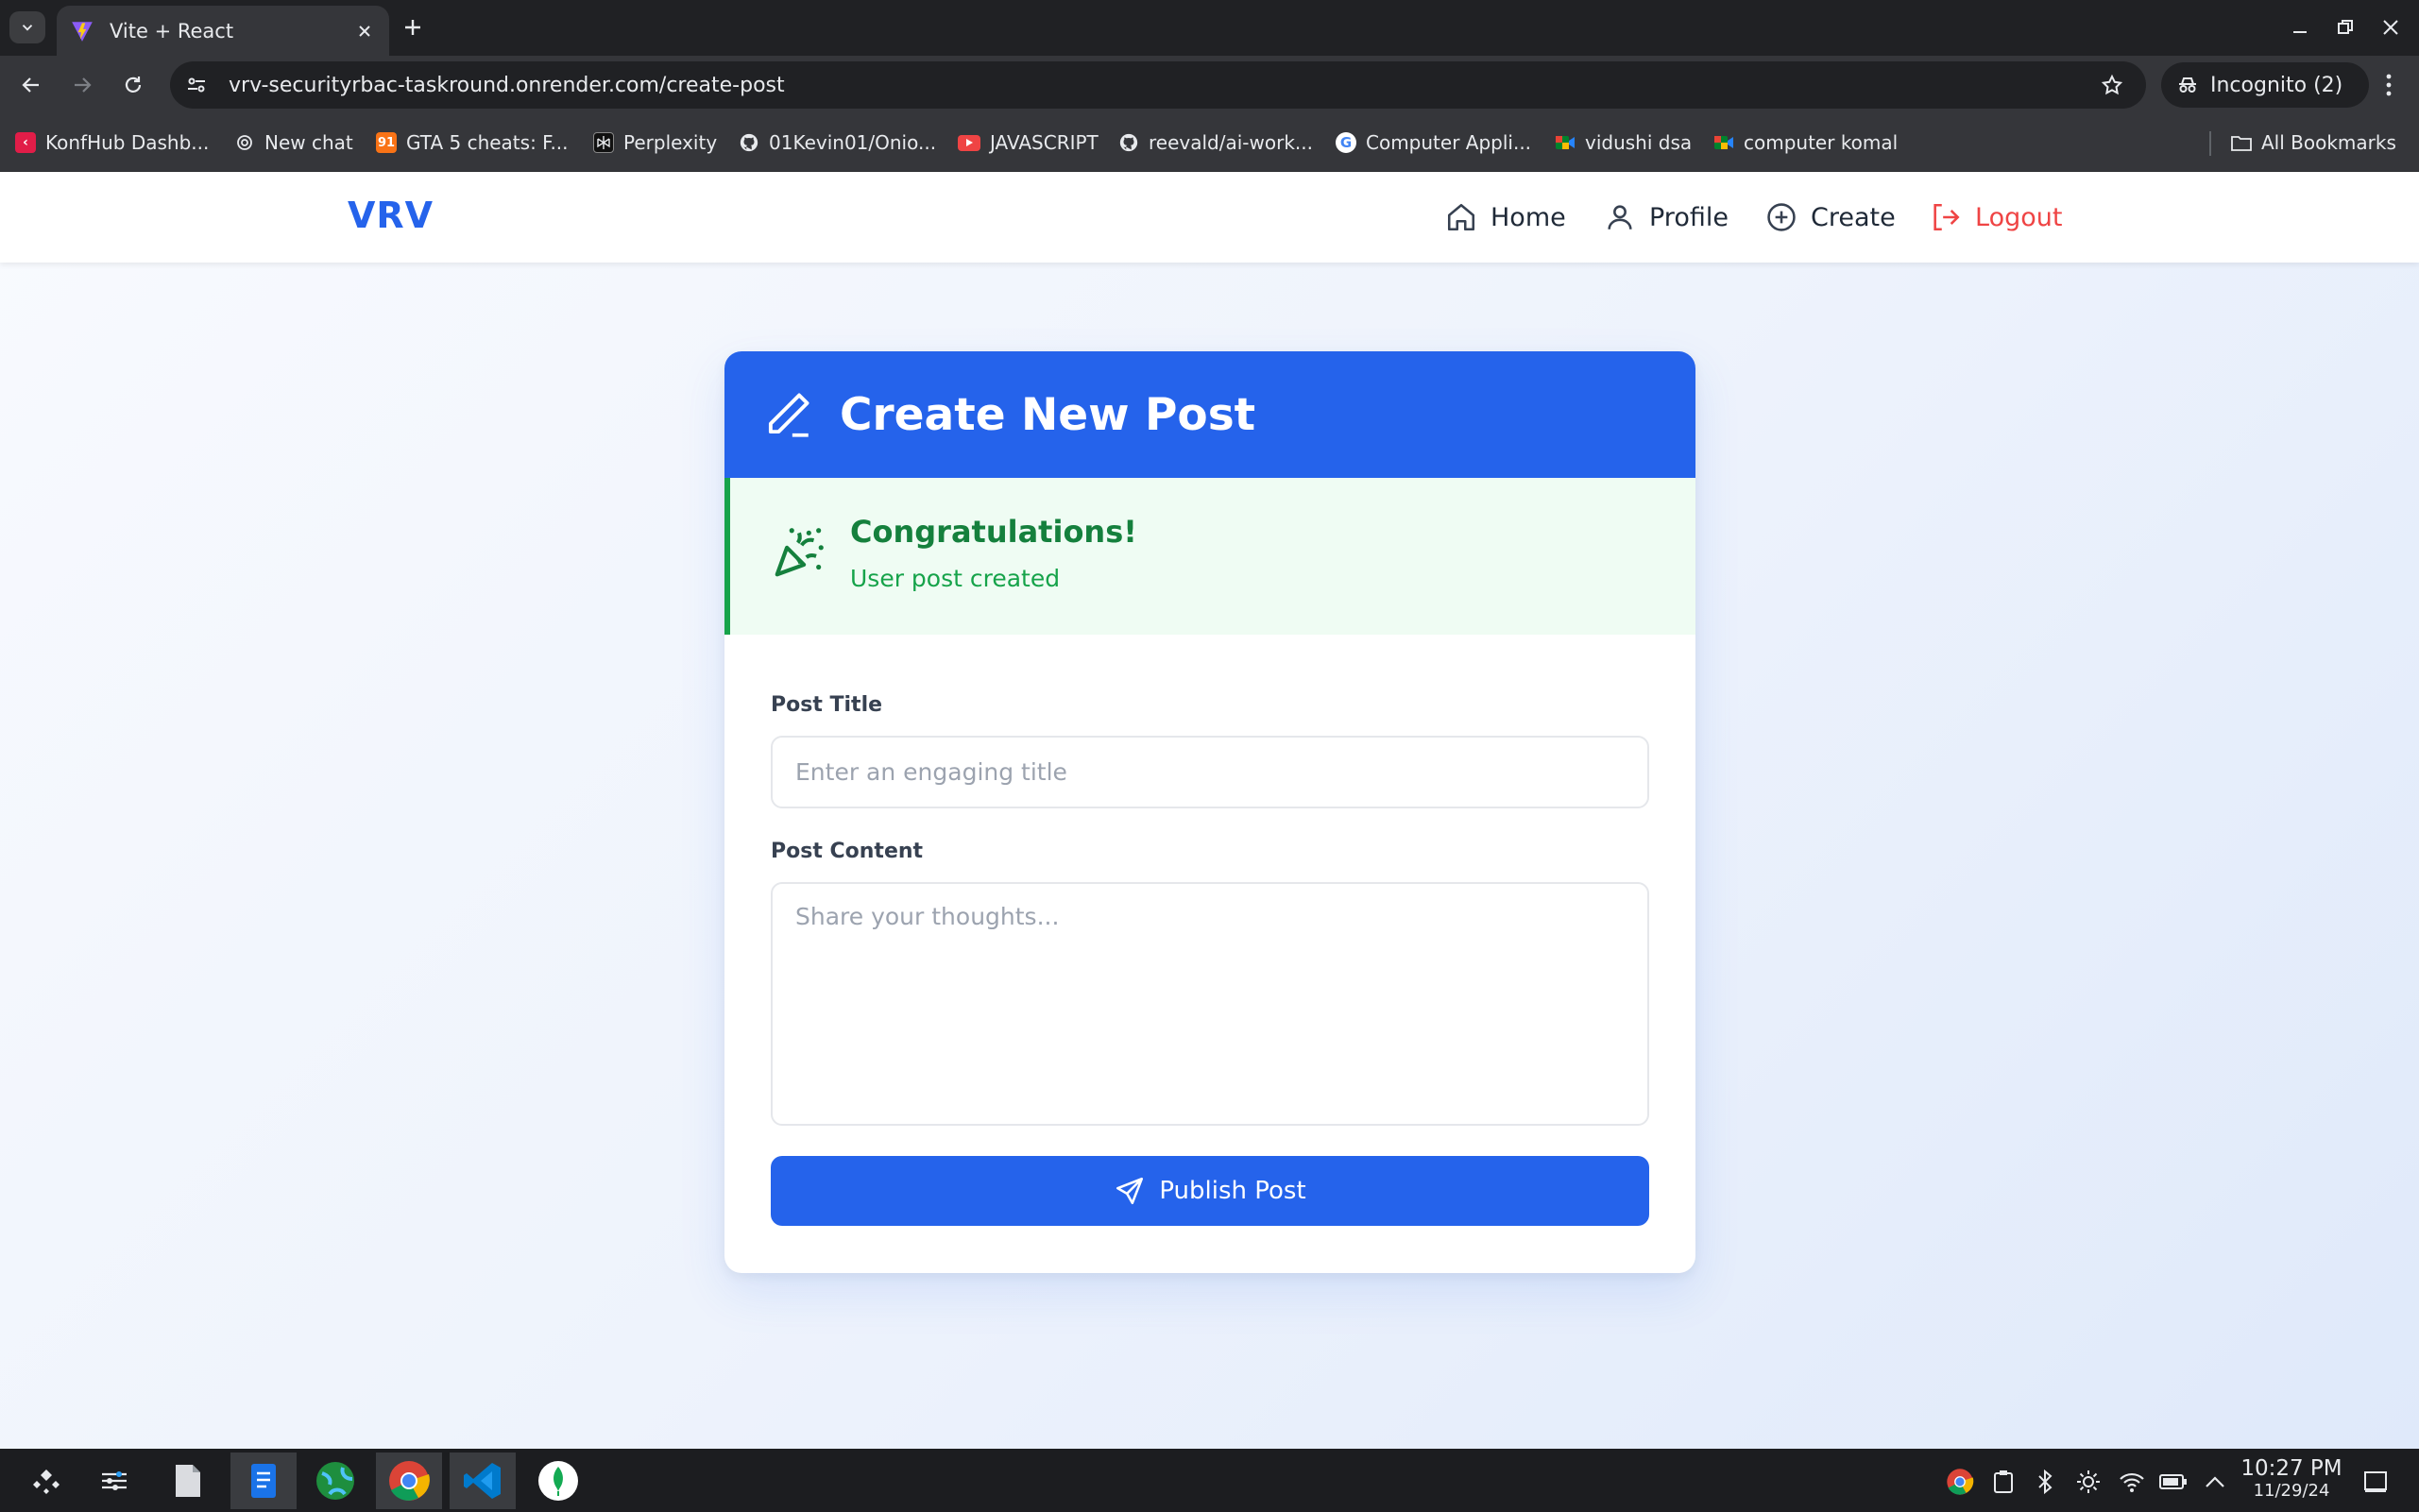 This screenshot has height=1512, width=2419. I want to click on taskbar-app-mongodb, so click(558, 1481).